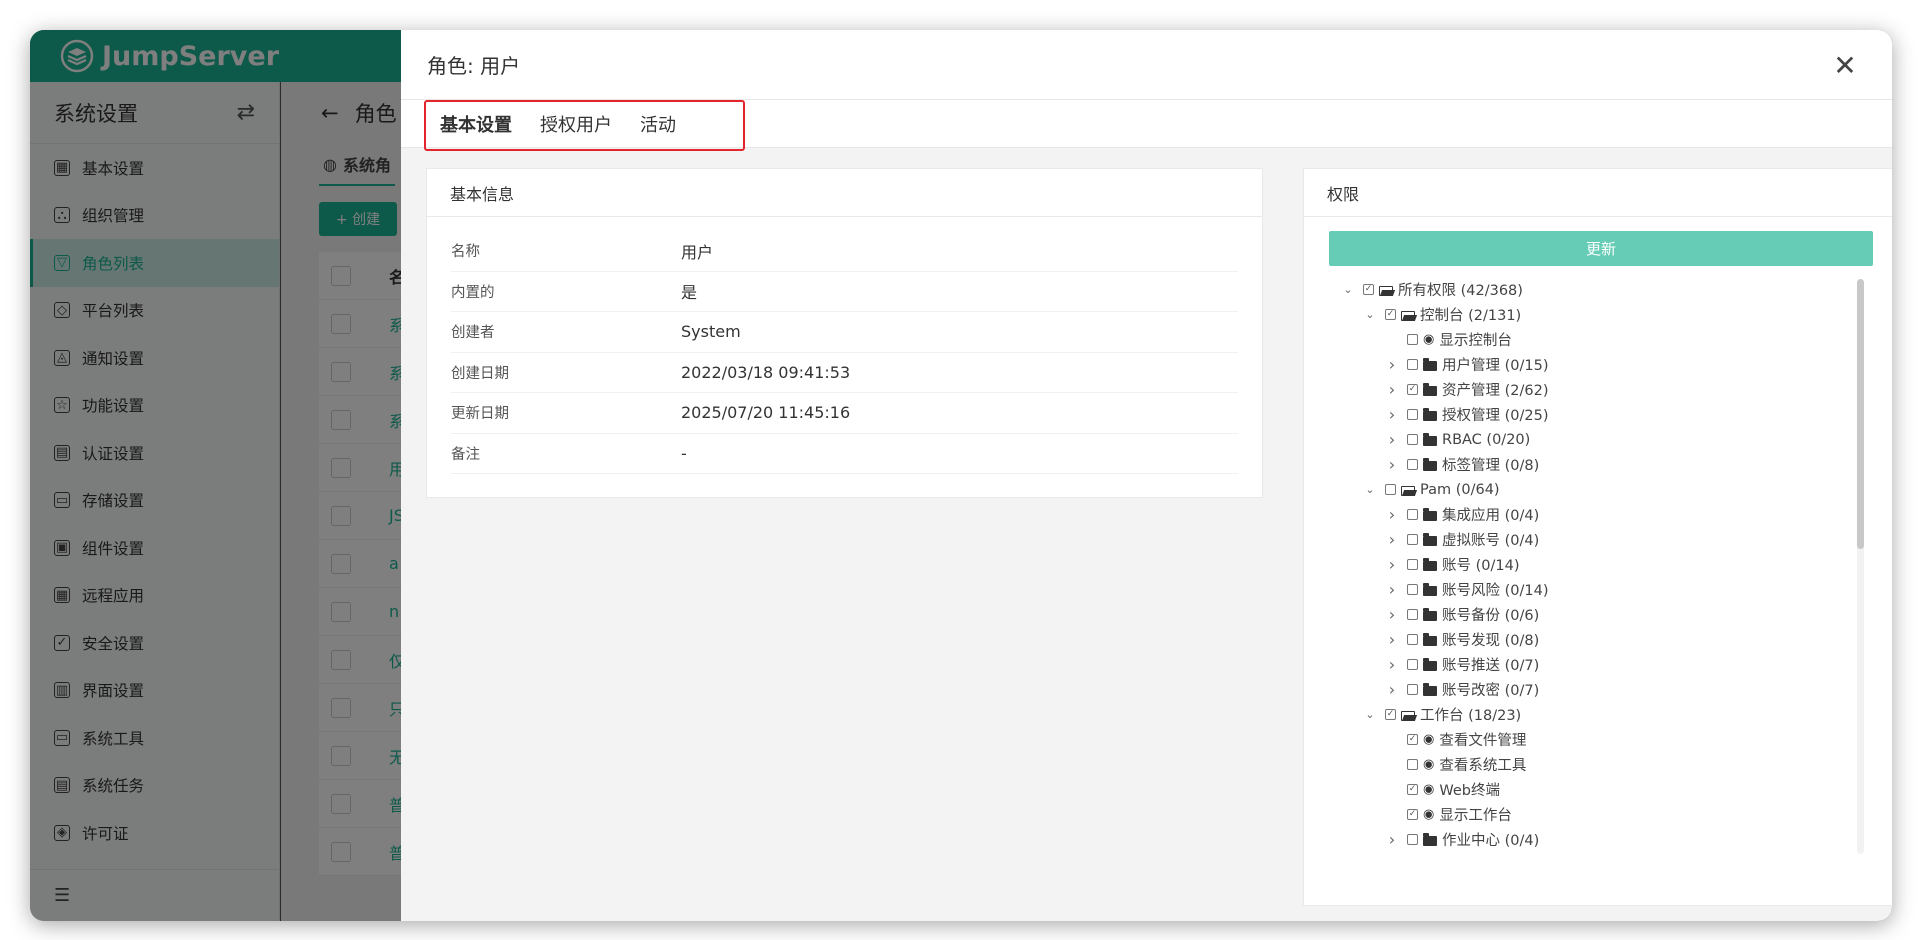 The width and height of the screenshot is (1920, 940). What do you see at coordinates (1596, 439) in the screenshot?
I see `tree-node: › RBAC (0/20)` at bounding box center [1596, 439].